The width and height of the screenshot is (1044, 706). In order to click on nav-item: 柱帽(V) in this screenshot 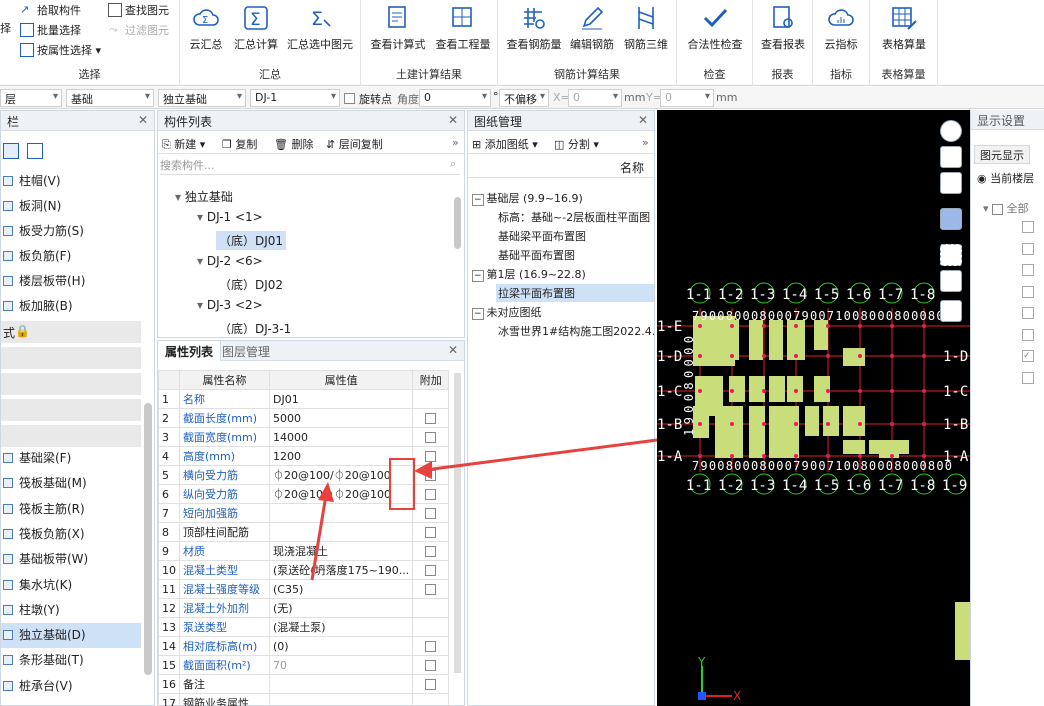, I will do `click(71, 181)`.